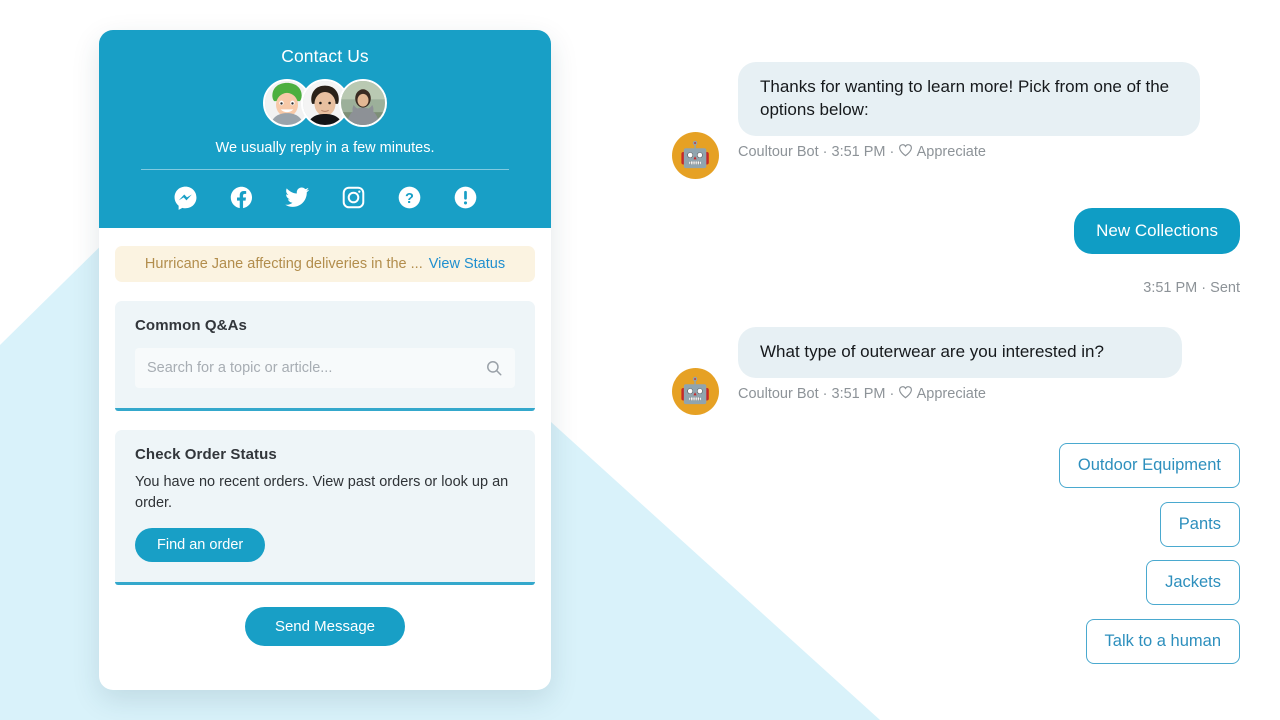 The height and width of the screenshot is (720, 1280). What do you see at coordinates (951, 152) in the screenshot?
I see `appreciate-label: Appreciate` at bounding box center [951, 152].